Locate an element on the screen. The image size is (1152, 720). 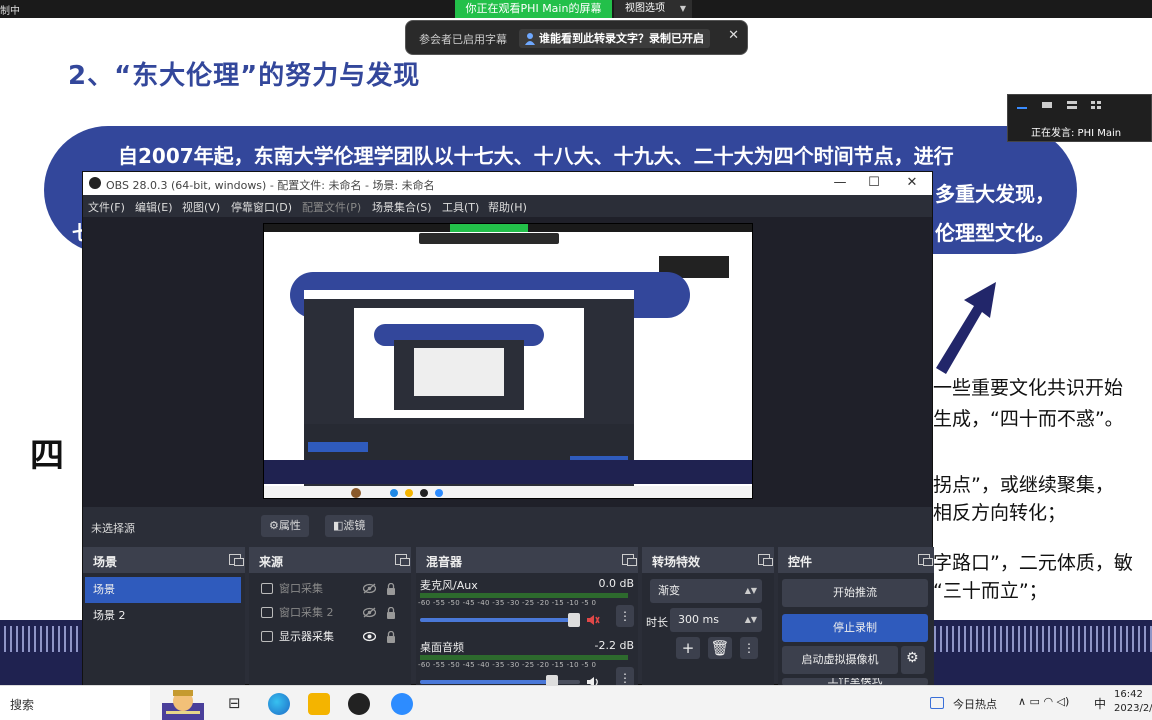
menu-profile: 配置文件(P) is located at coordinates (331, 207).